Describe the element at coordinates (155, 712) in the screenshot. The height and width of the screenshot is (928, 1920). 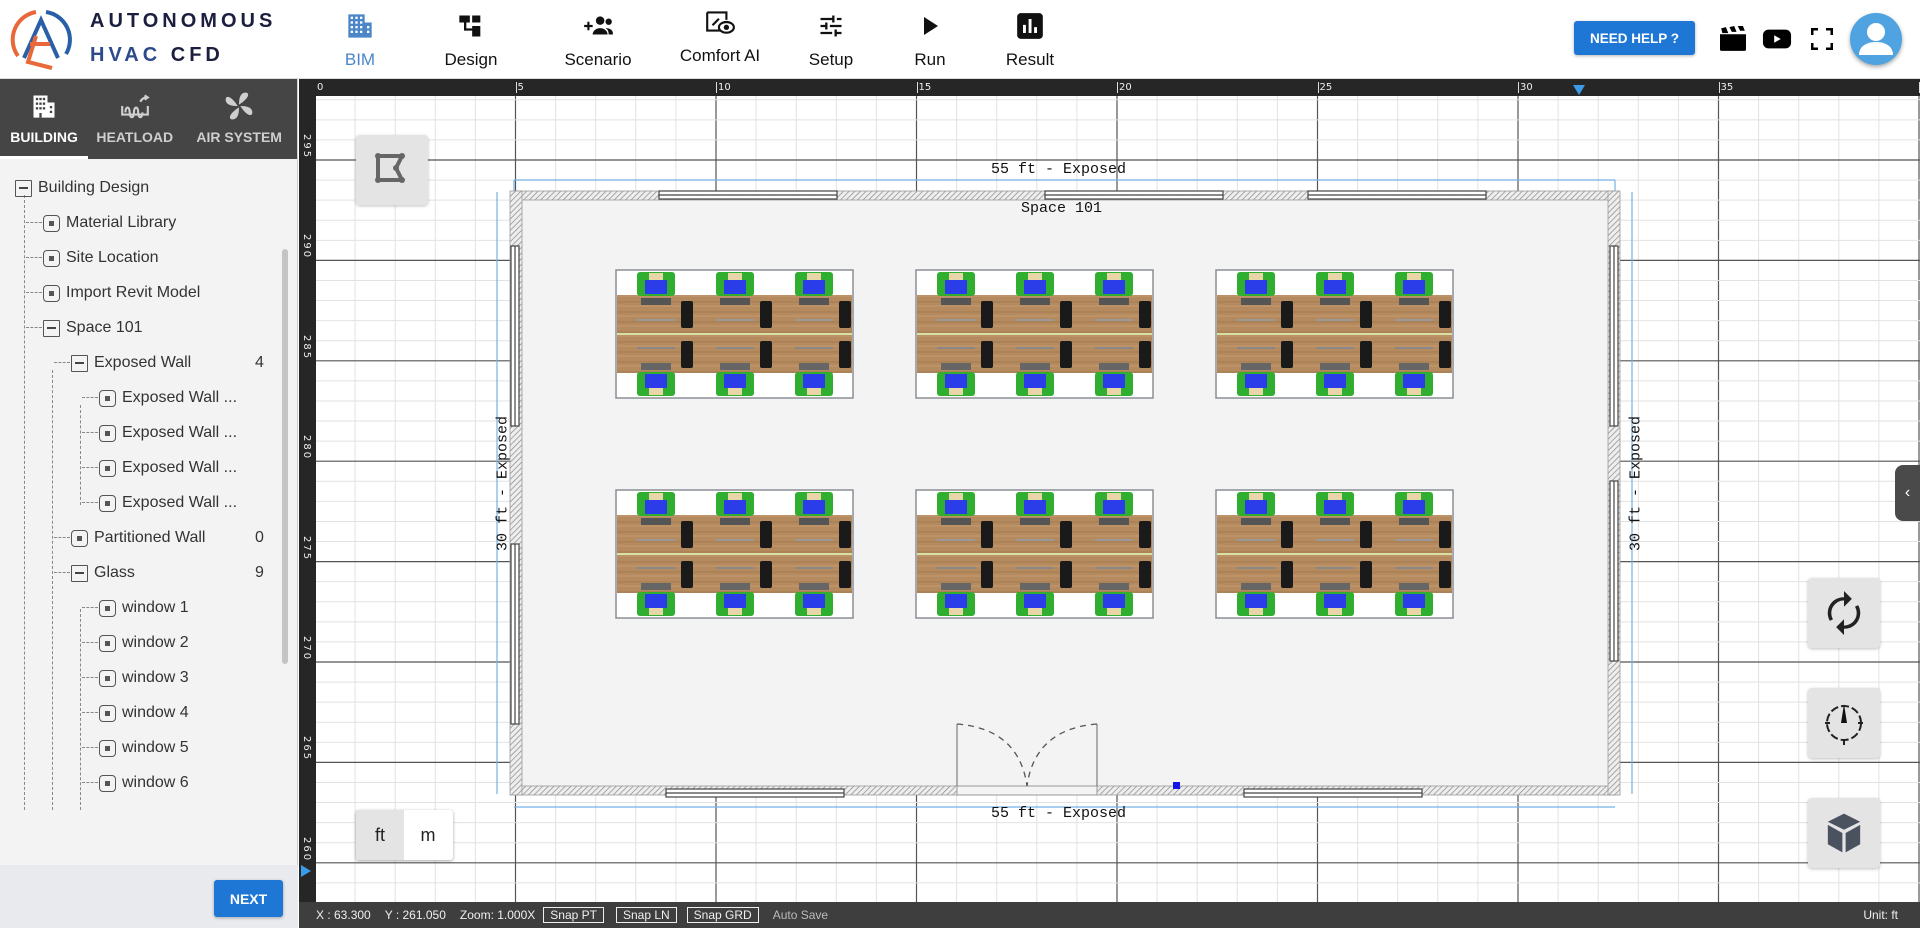
I see `tree-label: window 4` at that location.